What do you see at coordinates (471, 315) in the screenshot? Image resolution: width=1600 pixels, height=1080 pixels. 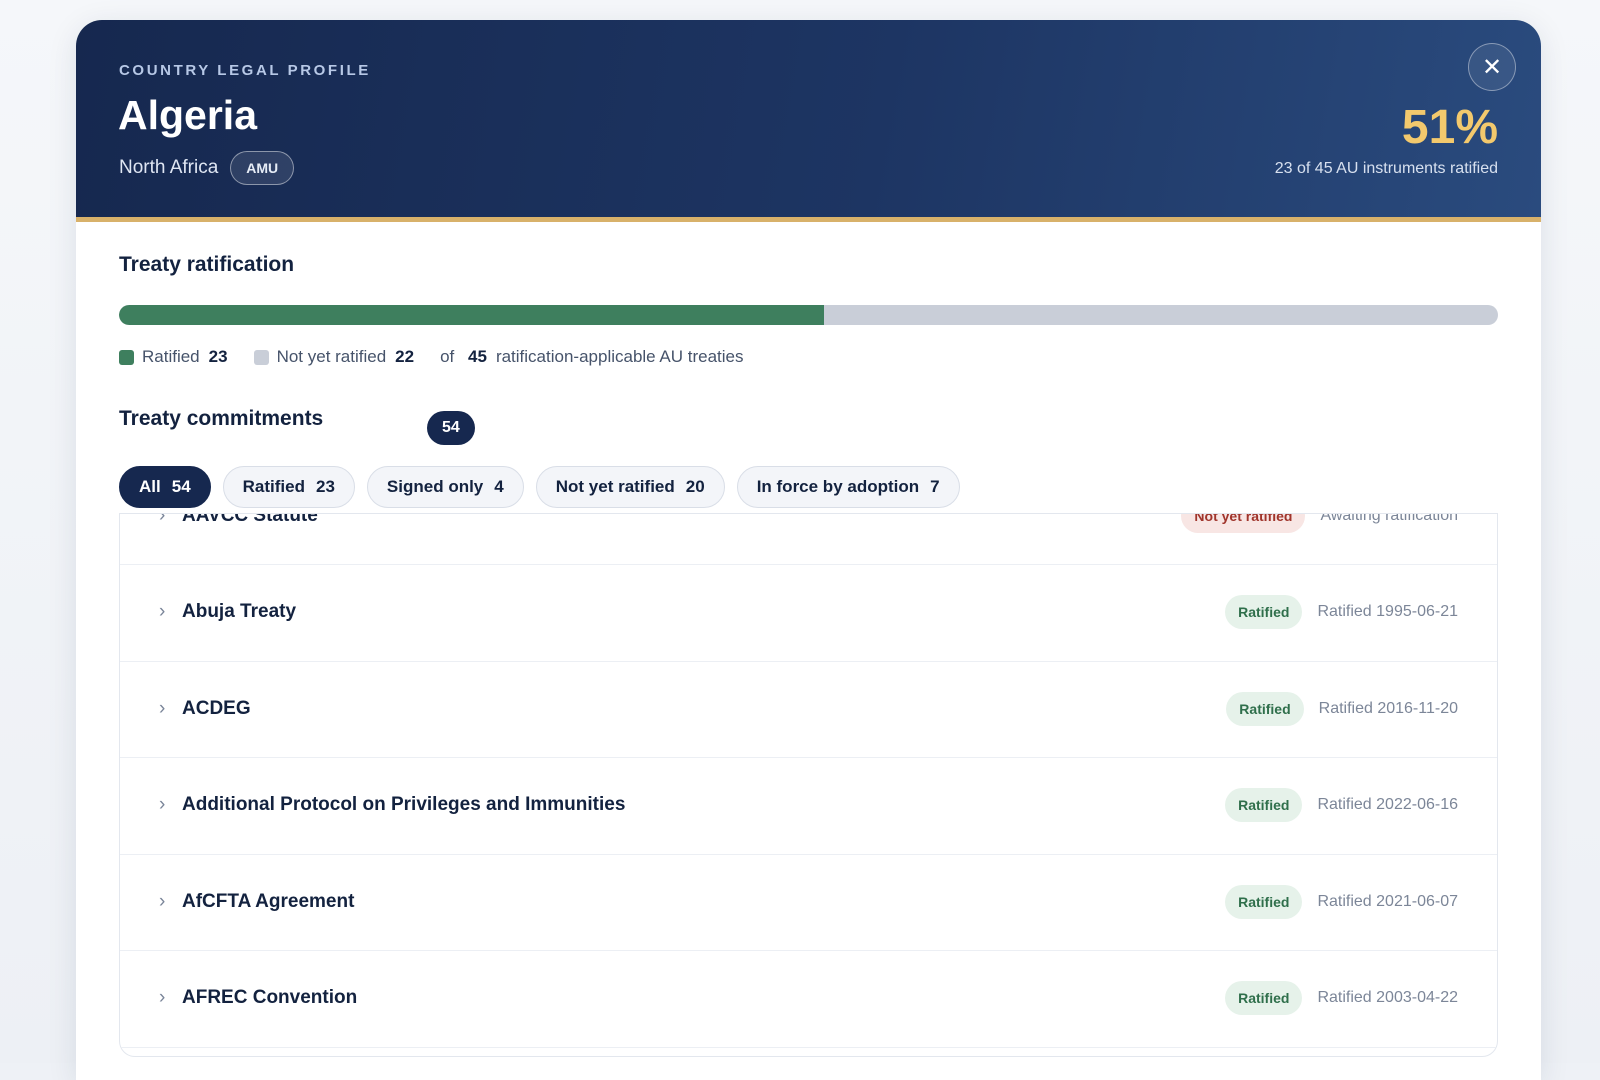 I see `ratification-progress-fill` at bounding box center [471, 315].